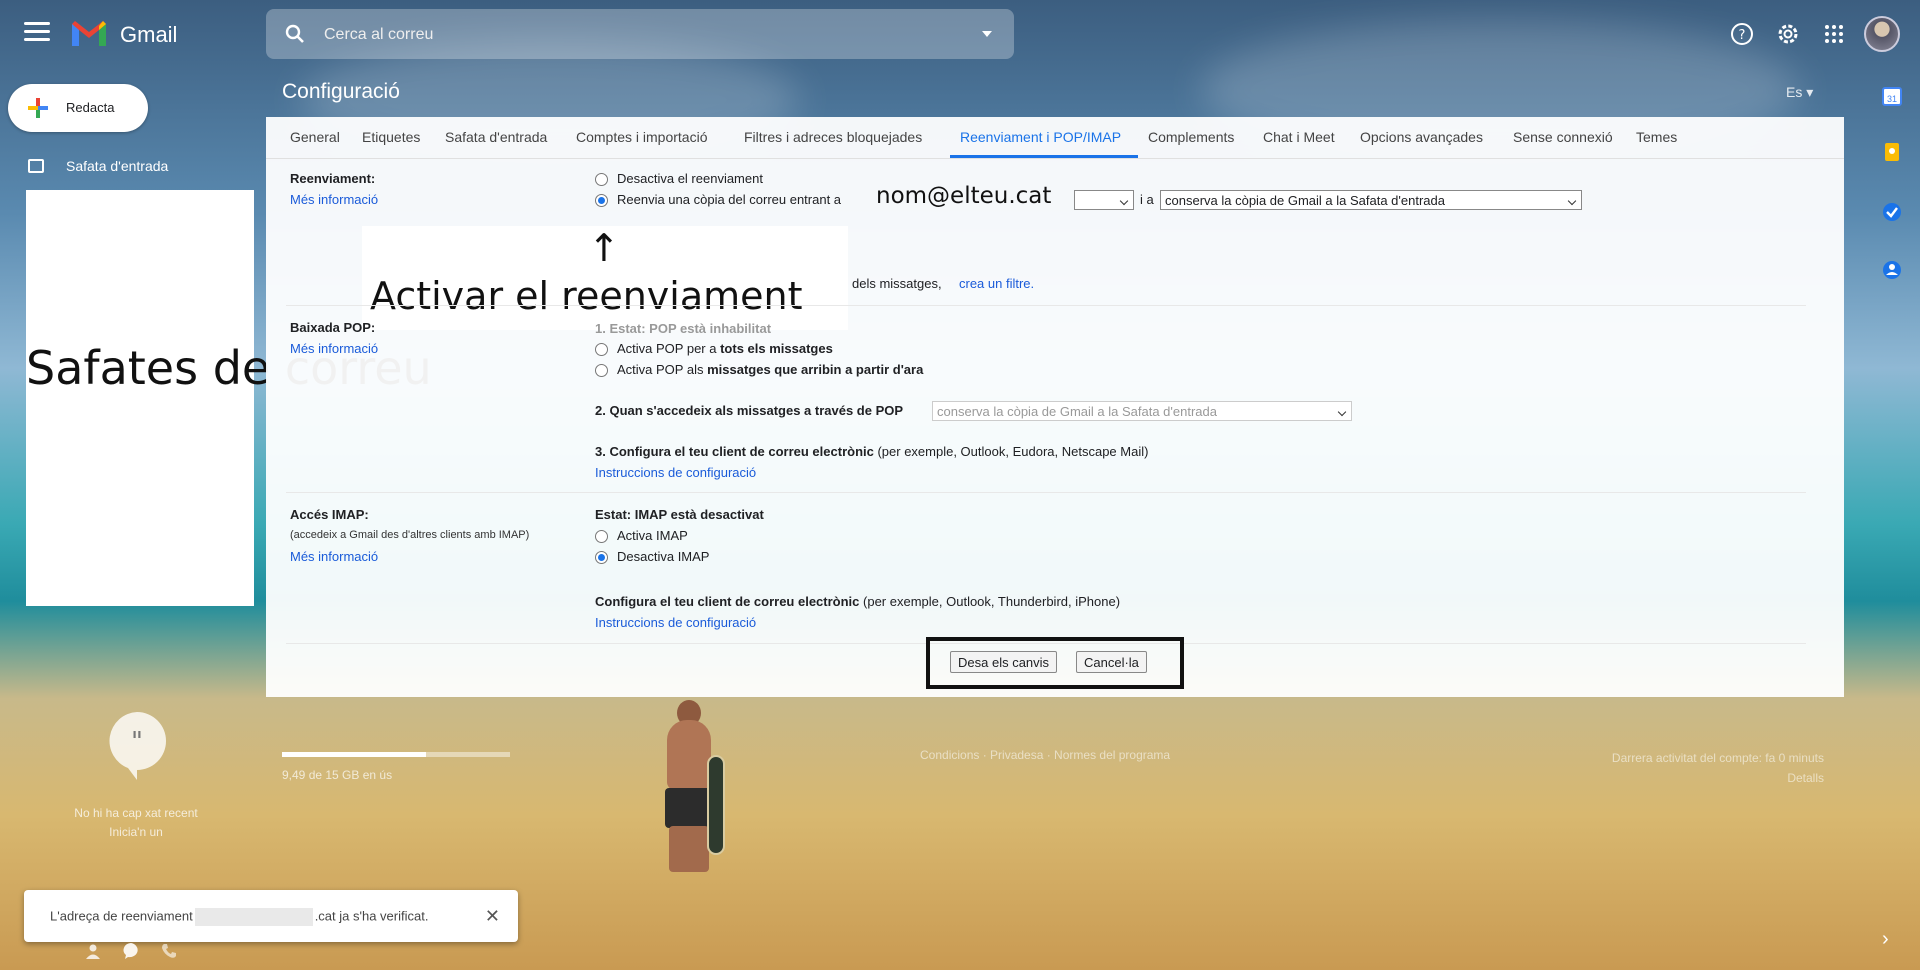 This screenshot has width=1920, height=970. What do you see at coordinates (996, 283) in the screenshot?
I see `create-filter-link: crea un filtre.` at bounding box center [996, 283].